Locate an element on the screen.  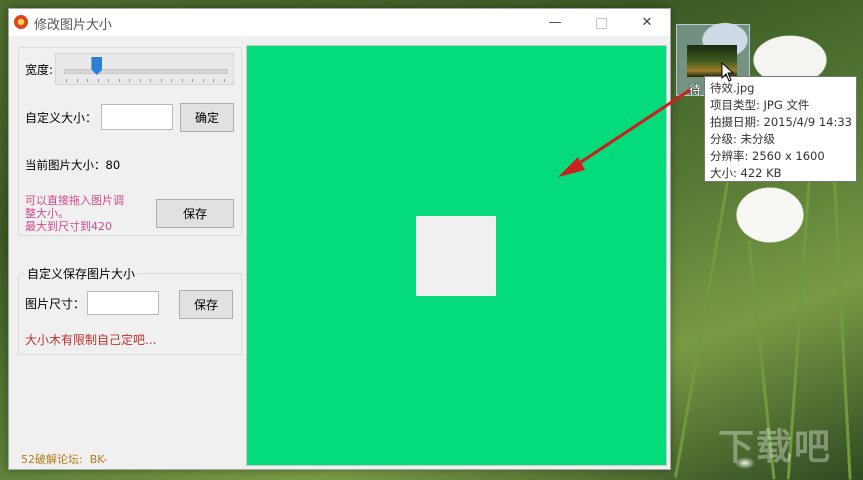
arrow-shaft is located at coordinates (631, 129).